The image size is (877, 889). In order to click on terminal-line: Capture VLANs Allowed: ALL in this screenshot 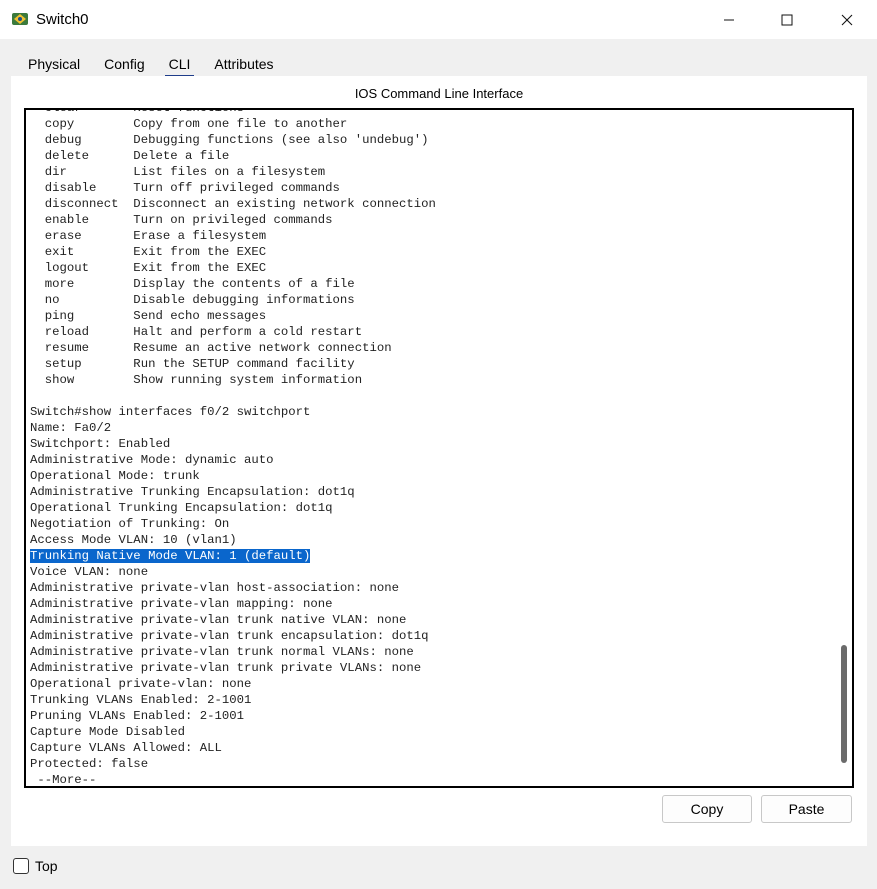, I will do `click(126, 748)`.